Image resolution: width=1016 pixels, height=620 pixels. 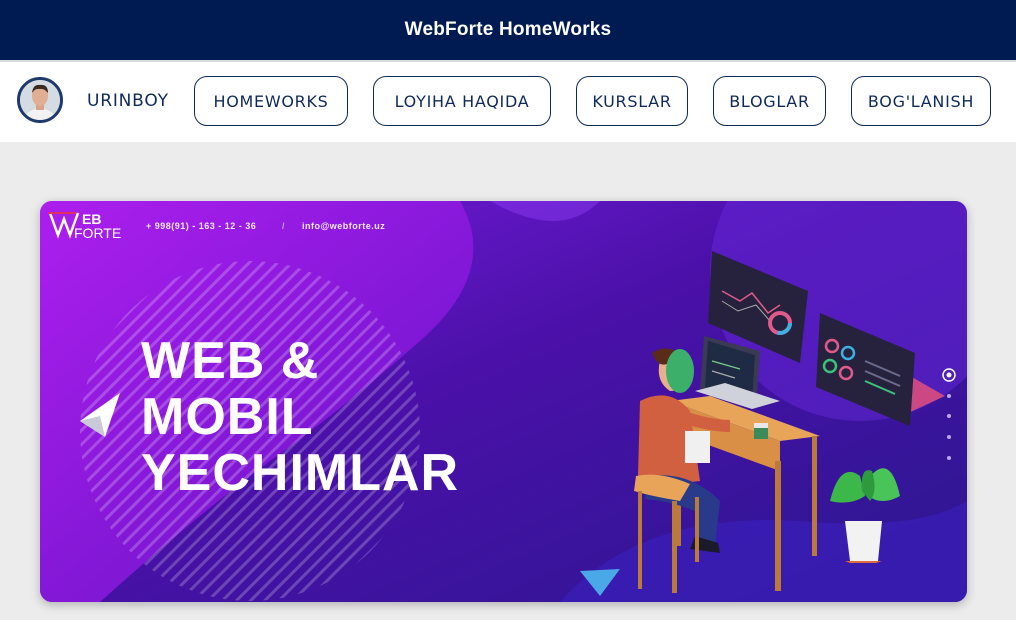 I want to click on logo-line-1: EB, so click(x=92, y=219).